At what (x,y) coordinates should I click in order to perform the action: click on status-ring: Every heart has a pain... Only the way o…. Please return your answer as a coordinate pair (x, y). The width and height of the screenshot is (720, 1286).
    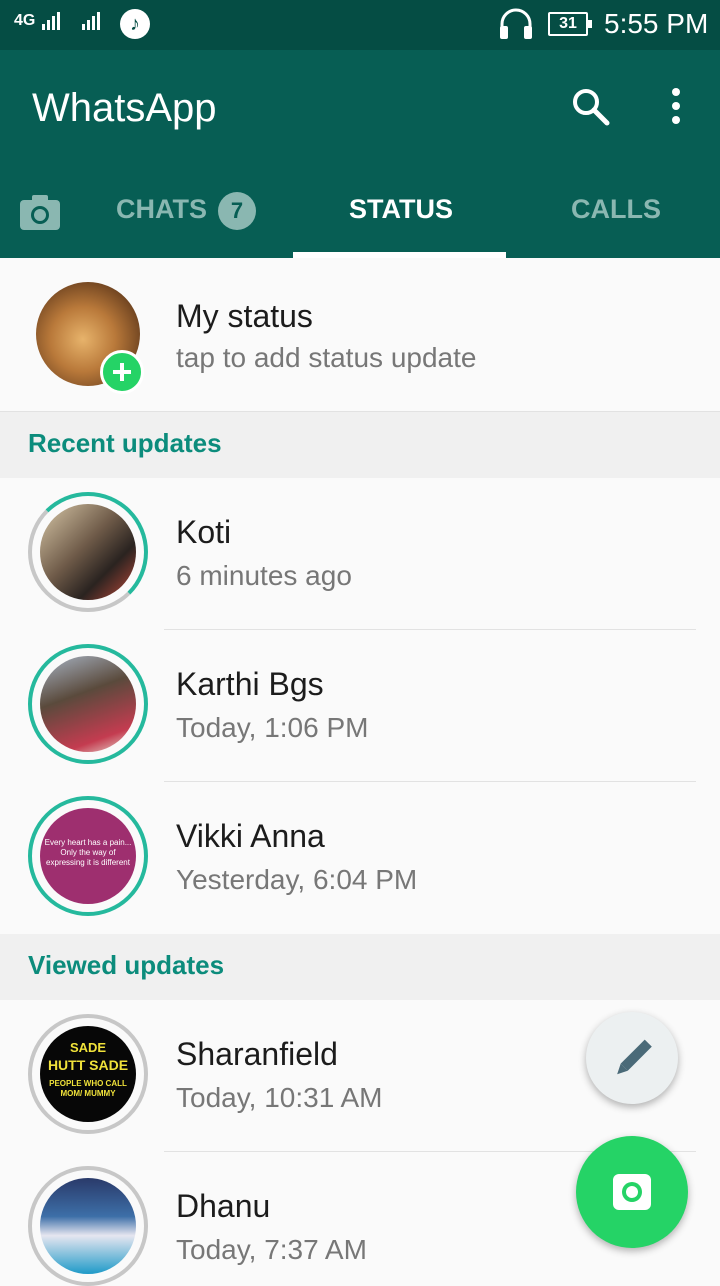
    Looking at the image, I should click on (88, 856).